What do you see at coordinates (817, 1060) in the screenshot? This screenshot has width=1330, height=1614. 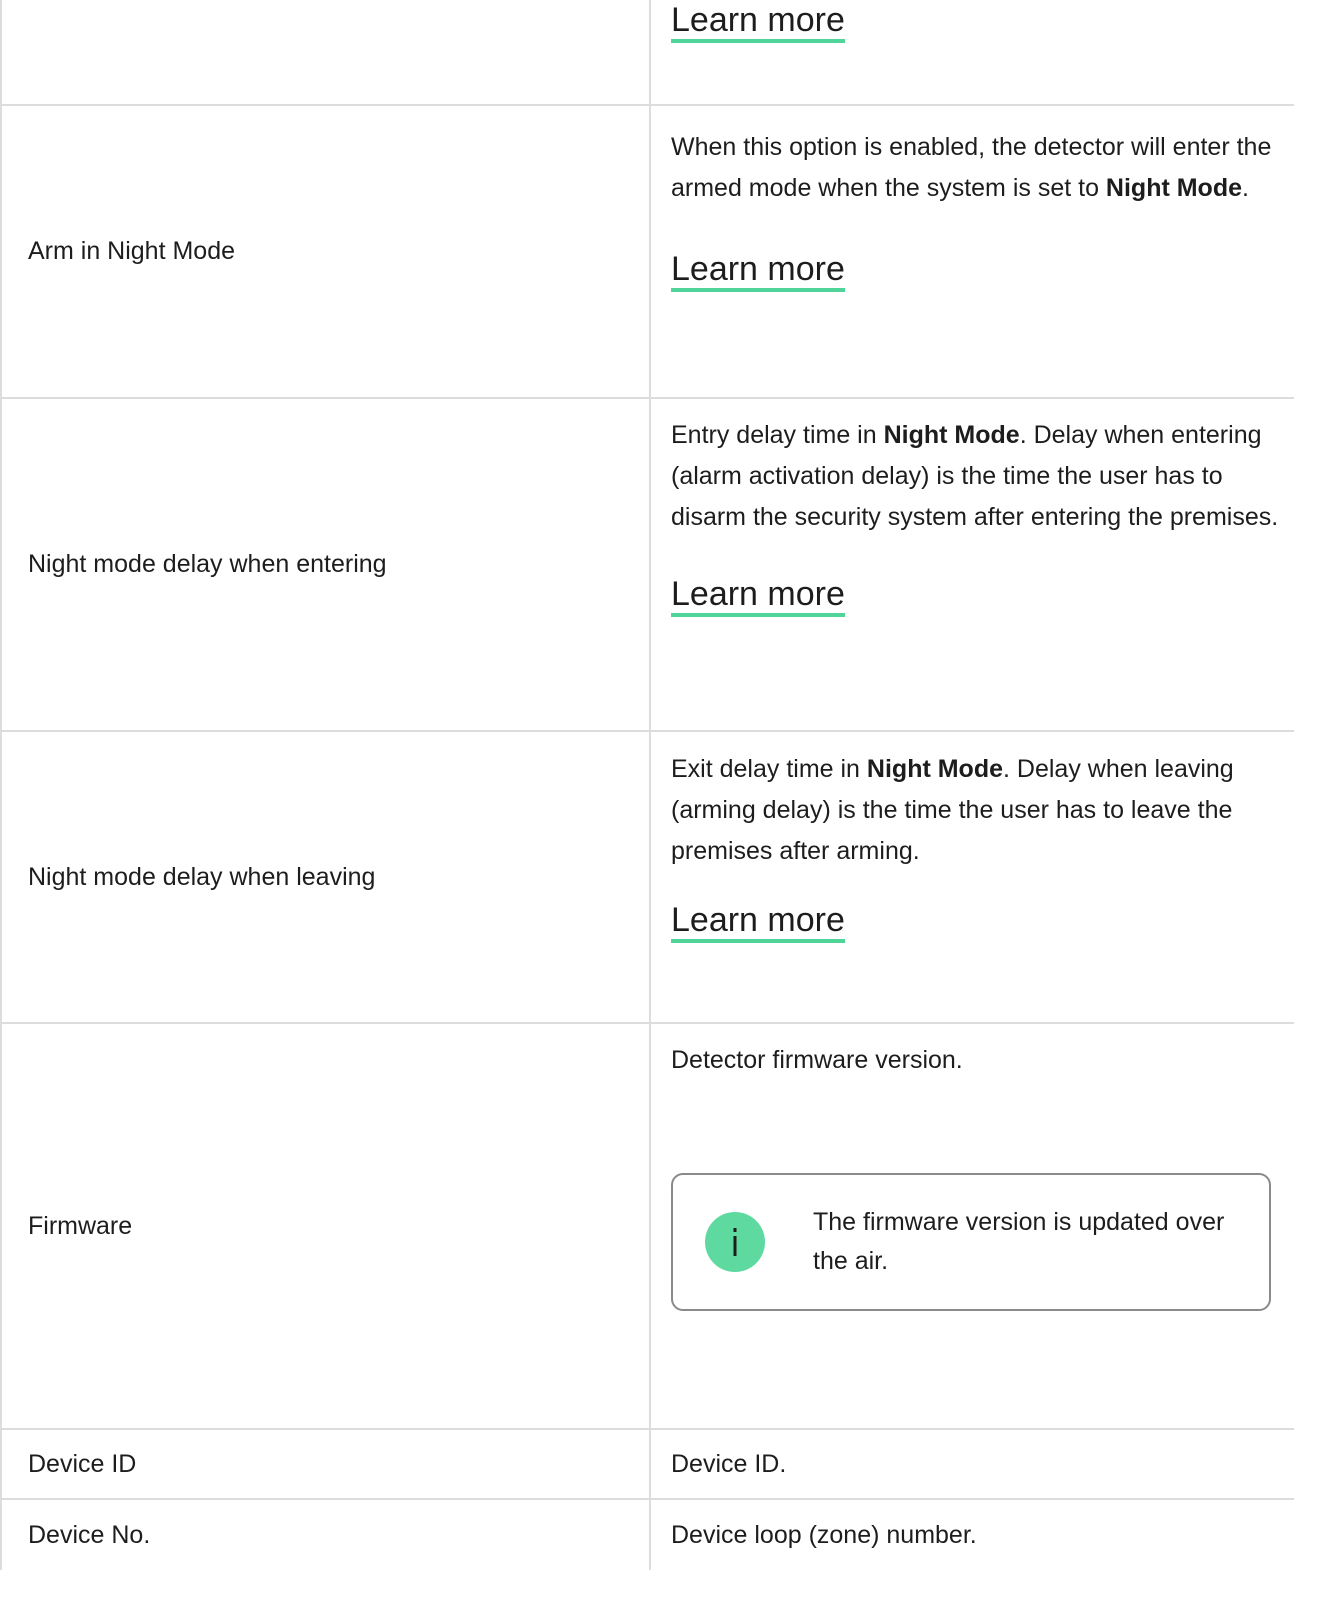 I see `setting-description: Detector firmware version.` at bounding box center [817, 1060].